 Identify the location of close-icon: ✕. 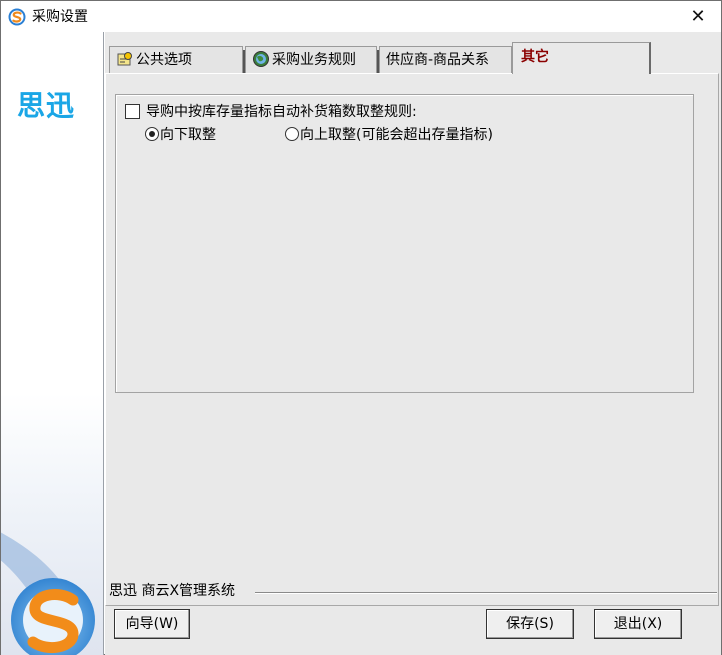
(698, 16).